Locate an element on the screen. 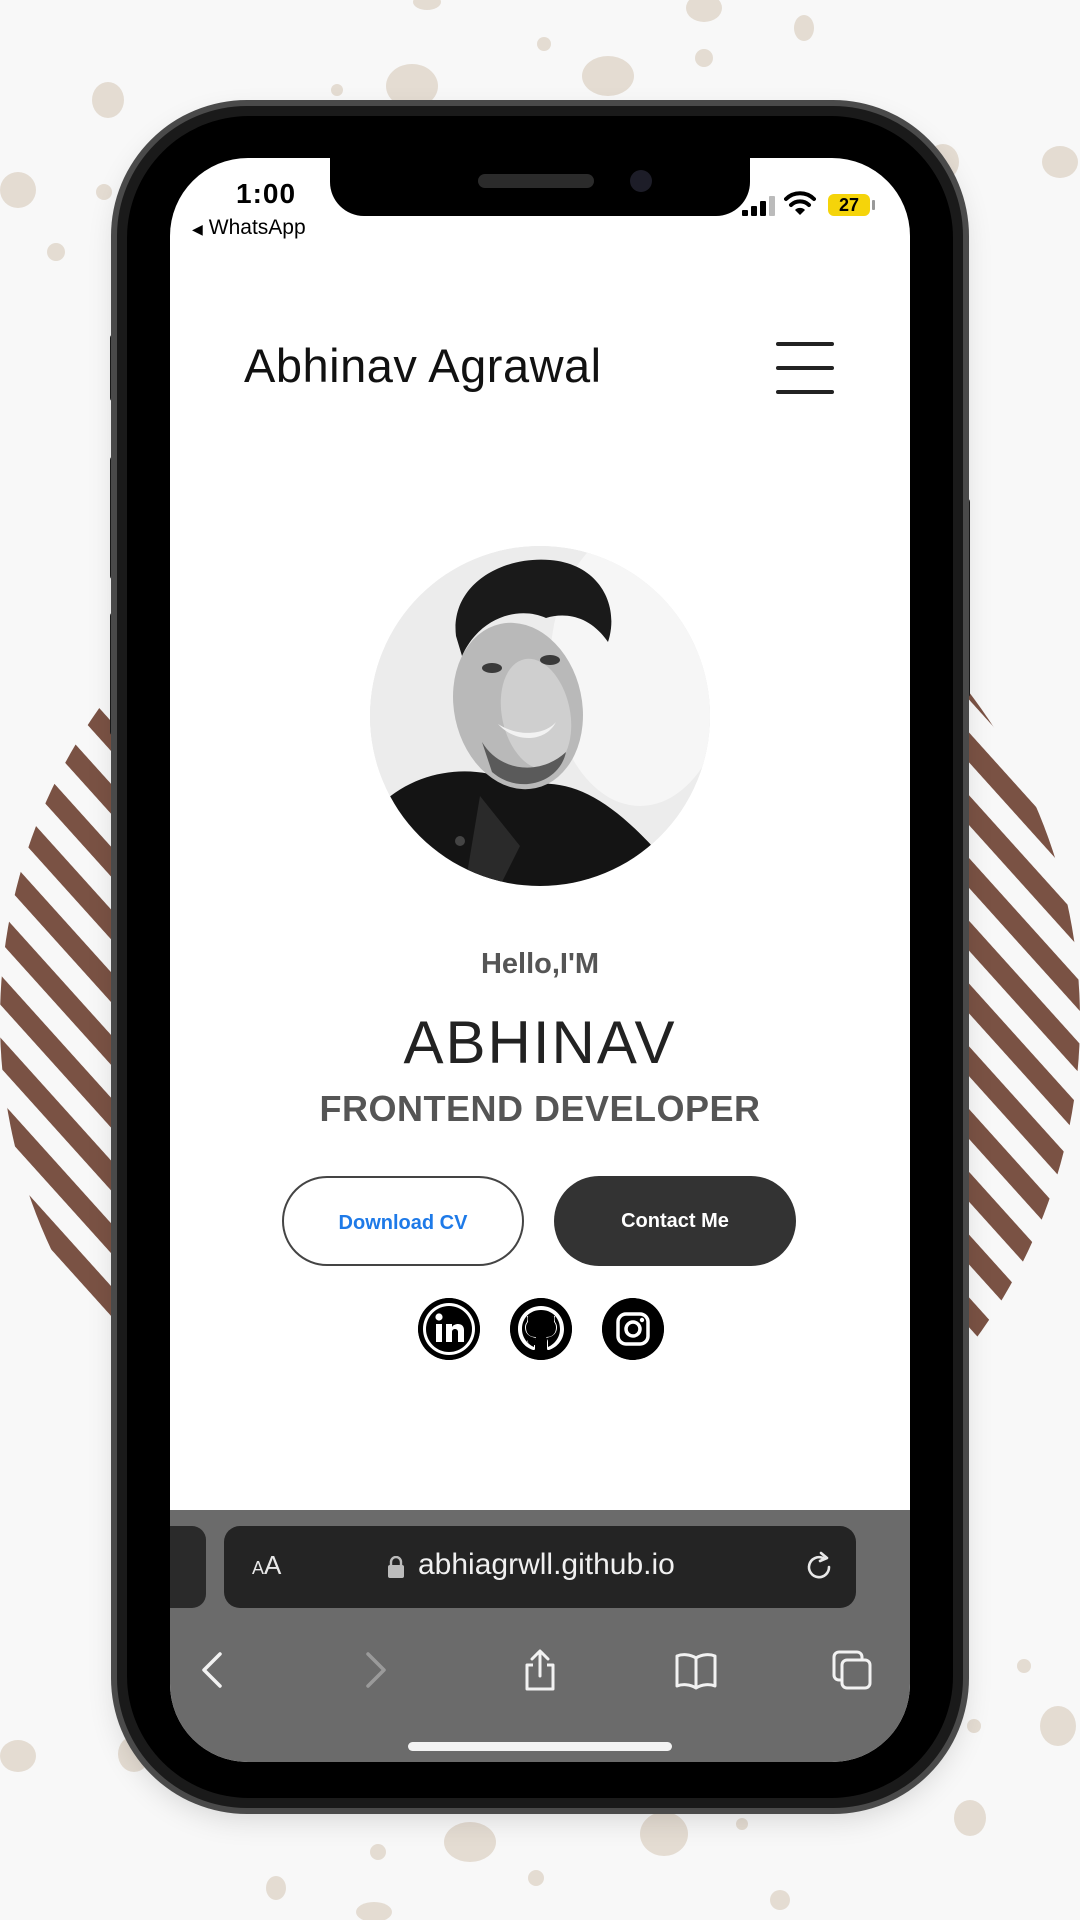 The height and width of the screenshot is (1920, 1080). browser-toolbar: AA abhiagrwll.github.io is located at coordinates (540, 1636).